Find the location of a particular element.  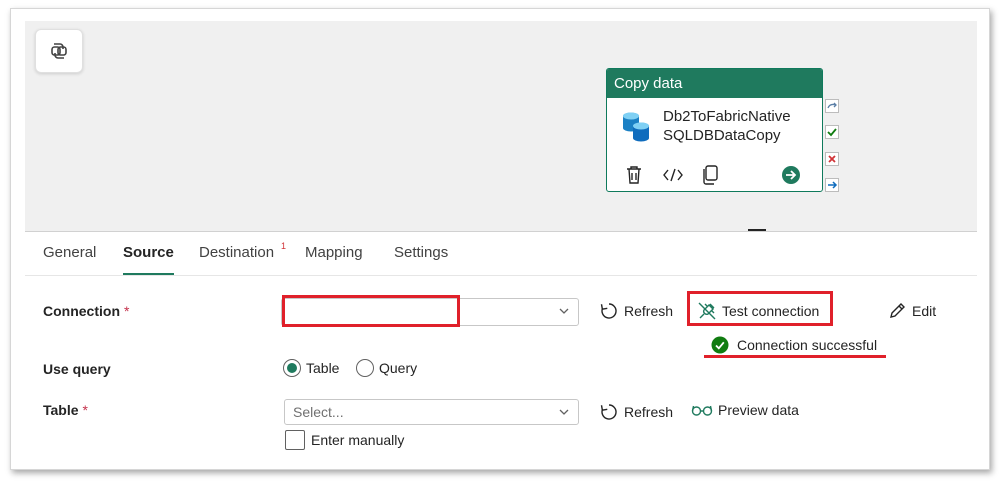

activity-name-line2: SQLDBDataCopy is located at coordinates (722, 135).